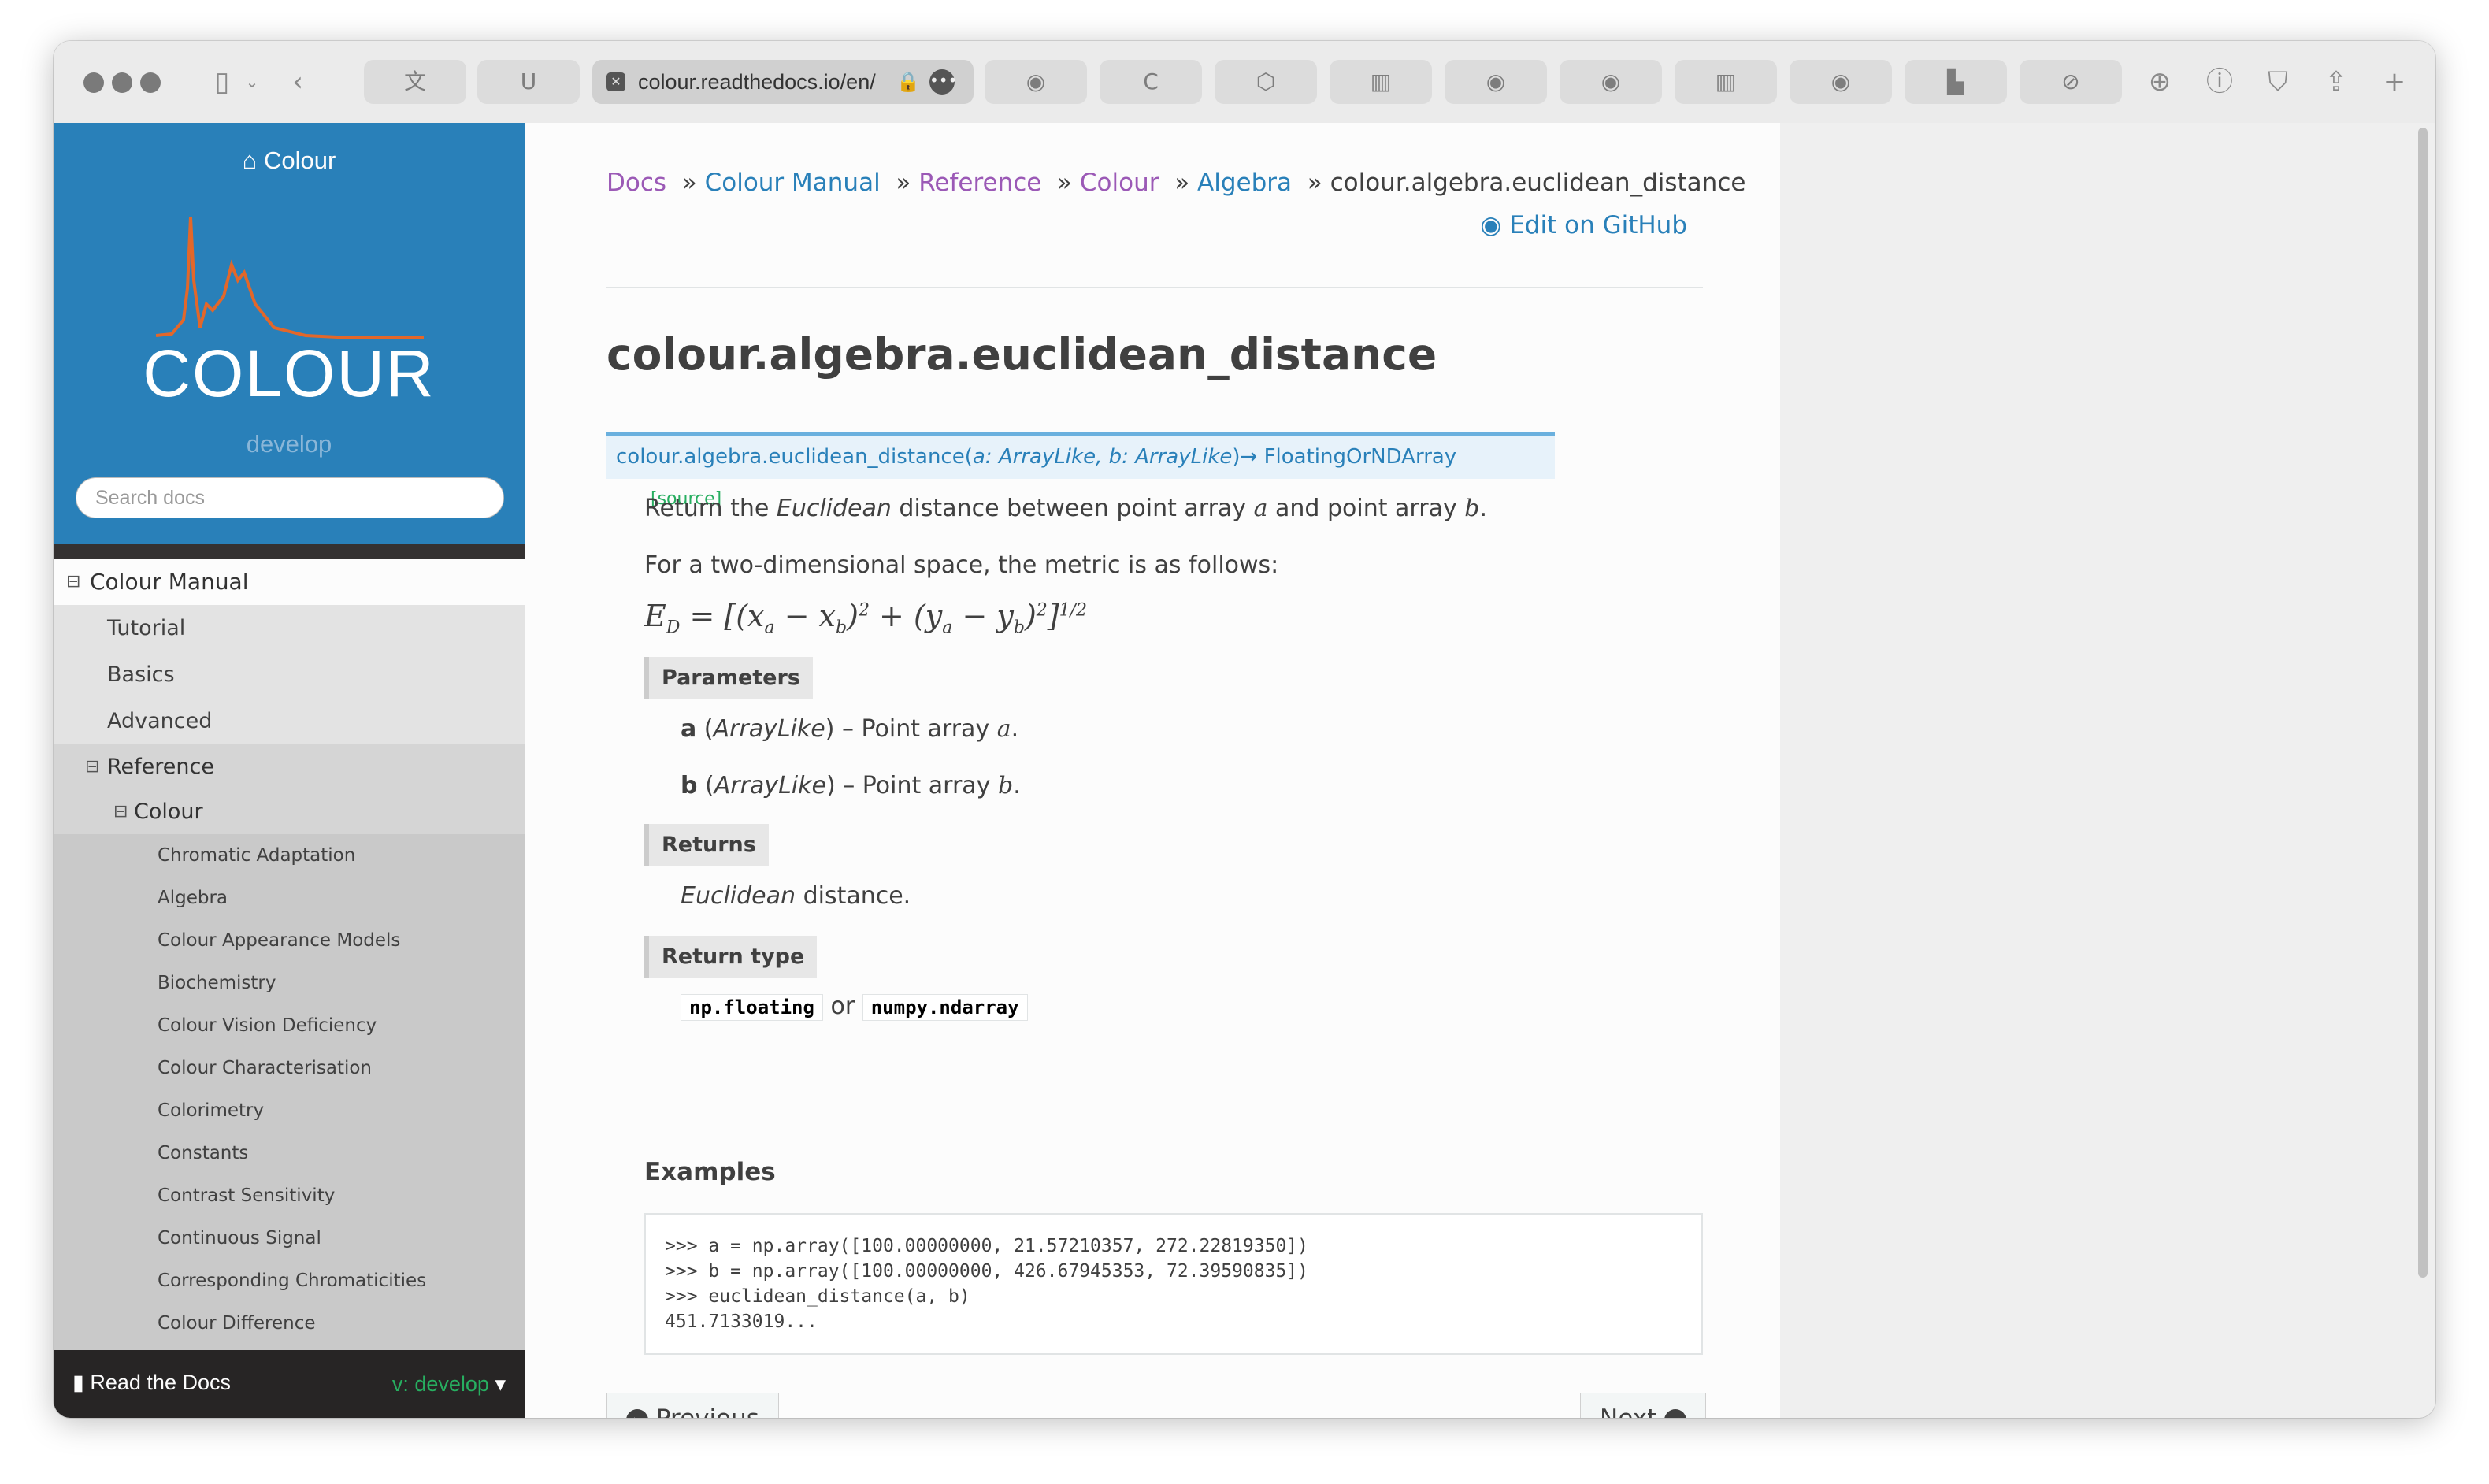  I want to click on math-var: b, so click(1472, 509).